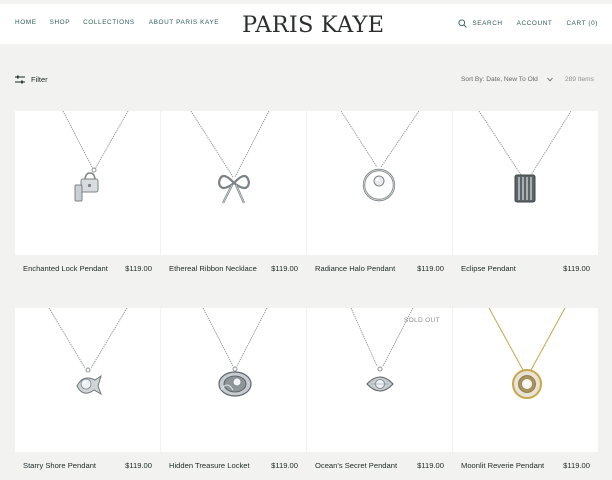  I want to click on search-icon, so click(463, 23).